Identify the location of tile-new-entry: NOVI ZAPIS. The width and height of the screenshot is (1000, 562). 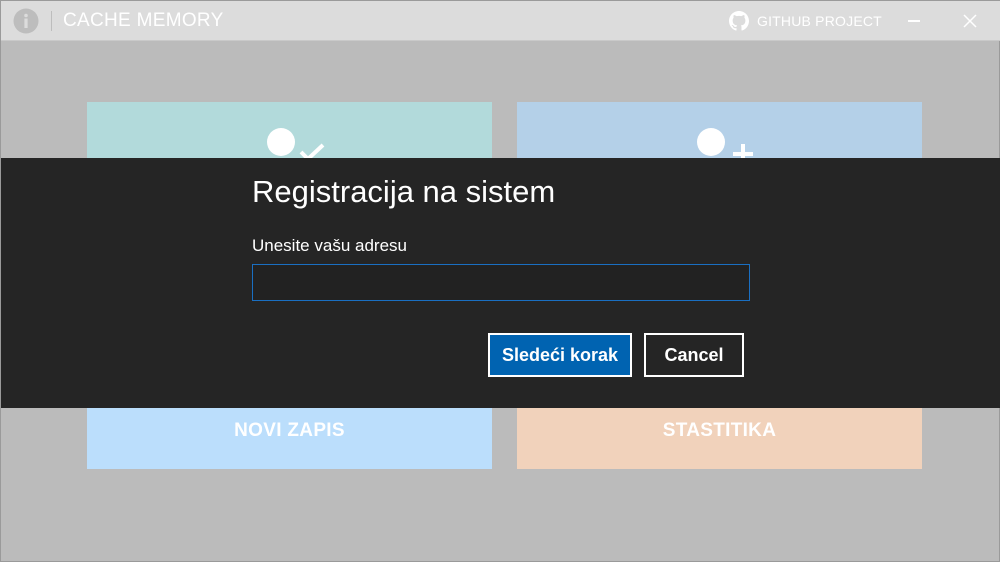
(289, 438).